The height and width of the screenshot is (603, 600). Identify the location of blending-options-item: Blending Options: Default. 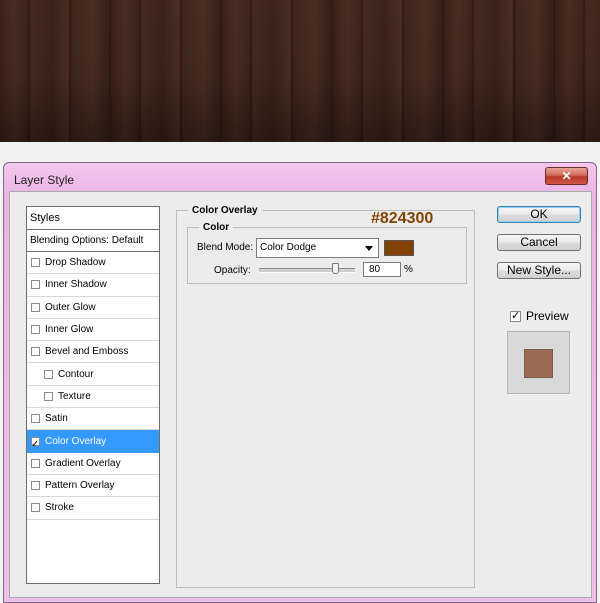
(93, 241).